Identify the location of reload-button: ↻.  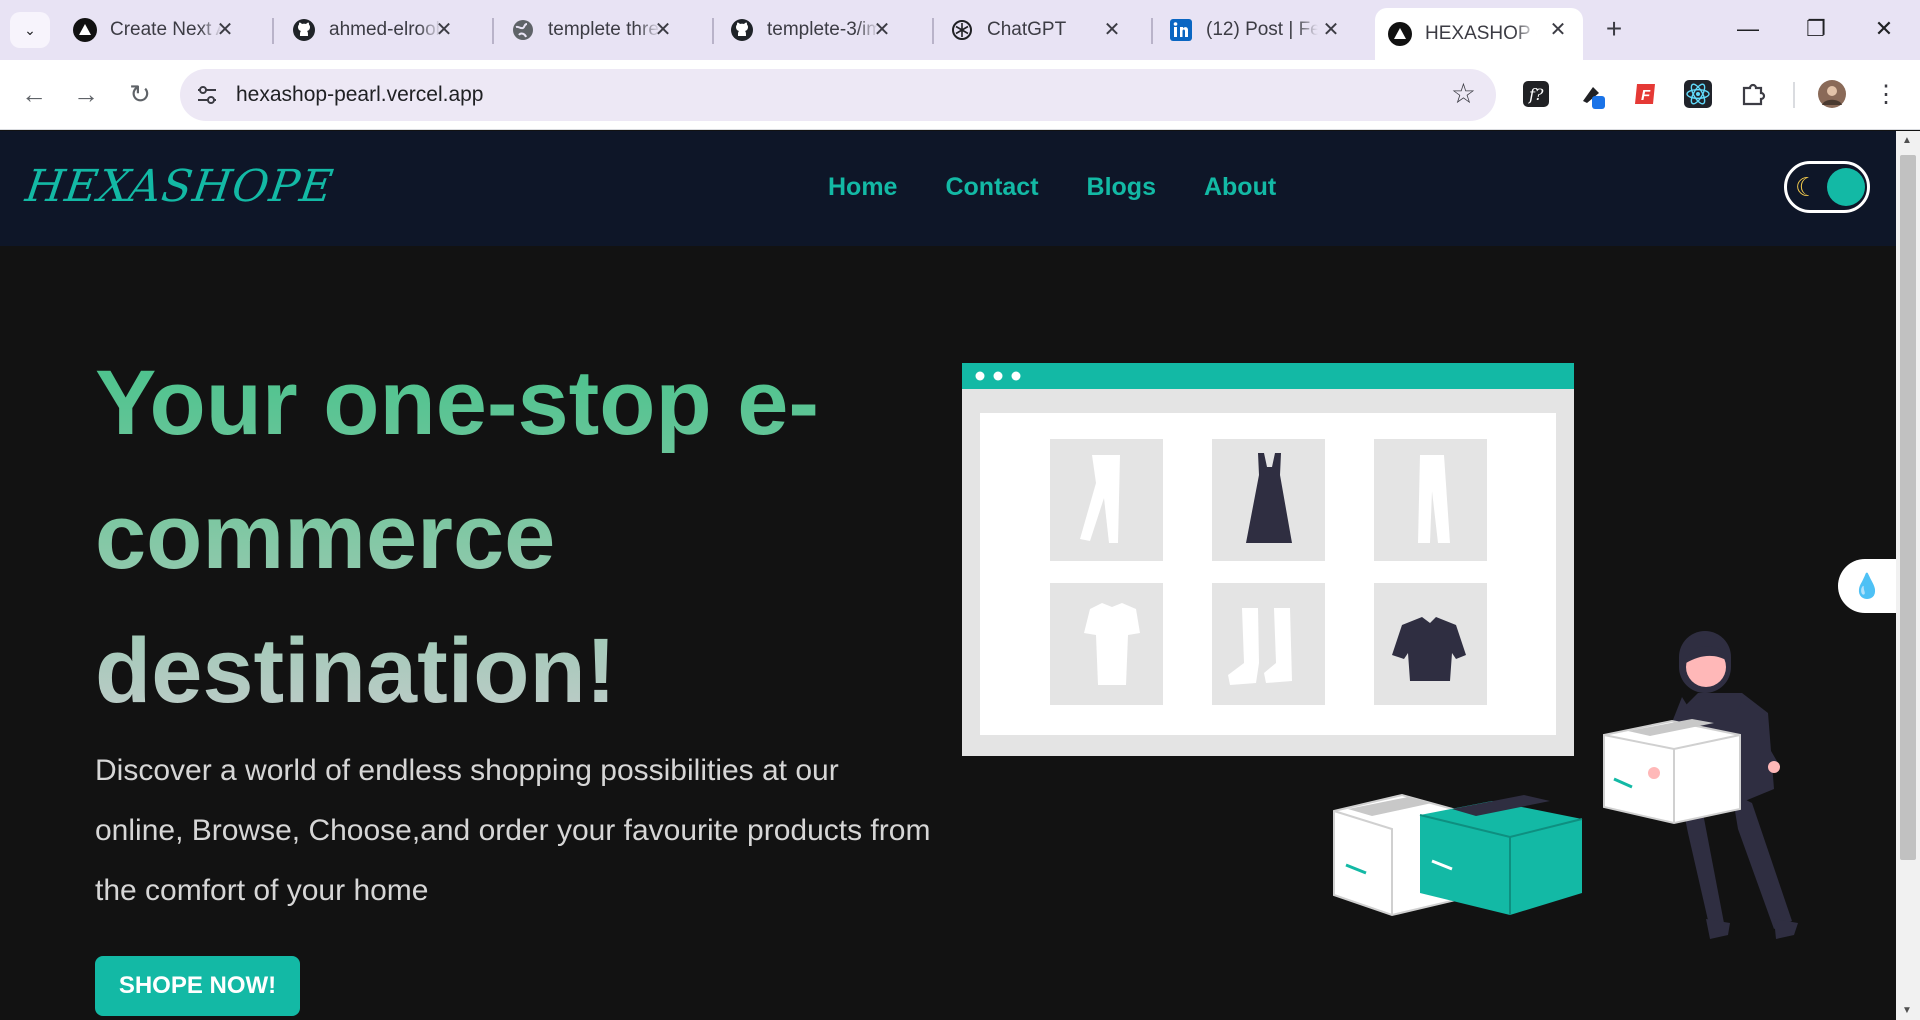
(140, 95).